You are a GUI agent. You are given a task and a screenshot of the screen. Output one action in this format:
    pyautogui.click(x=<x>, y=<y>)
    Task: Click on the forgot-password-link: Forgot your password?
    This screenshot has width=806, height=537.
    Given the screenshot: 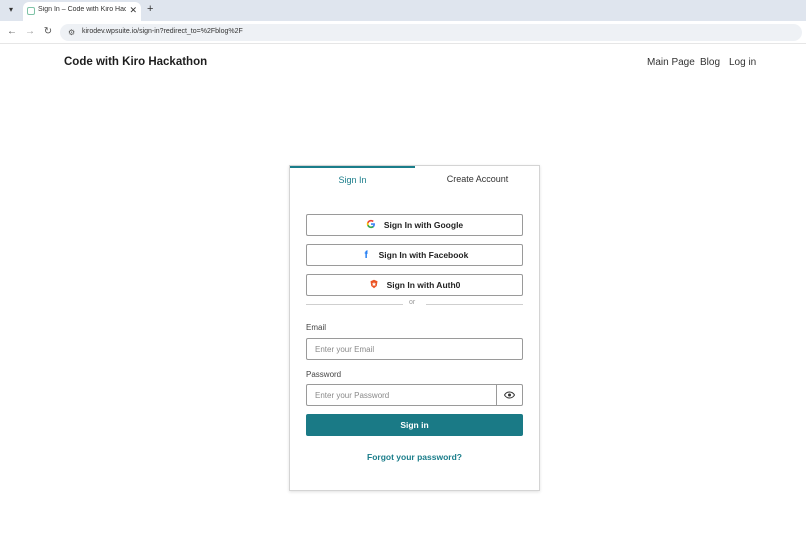 What is the action you would take?
    pyautogui.click(x=414, y=457)
    